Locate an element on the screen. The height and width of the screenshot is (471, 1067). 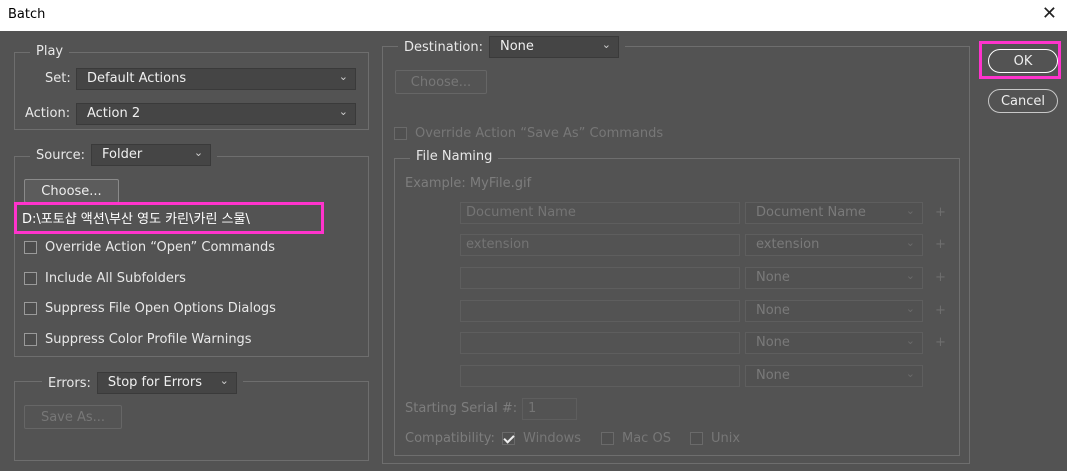
errors-dropdown: Stop for Errors ⌄ is located at coordinates (166, 383).